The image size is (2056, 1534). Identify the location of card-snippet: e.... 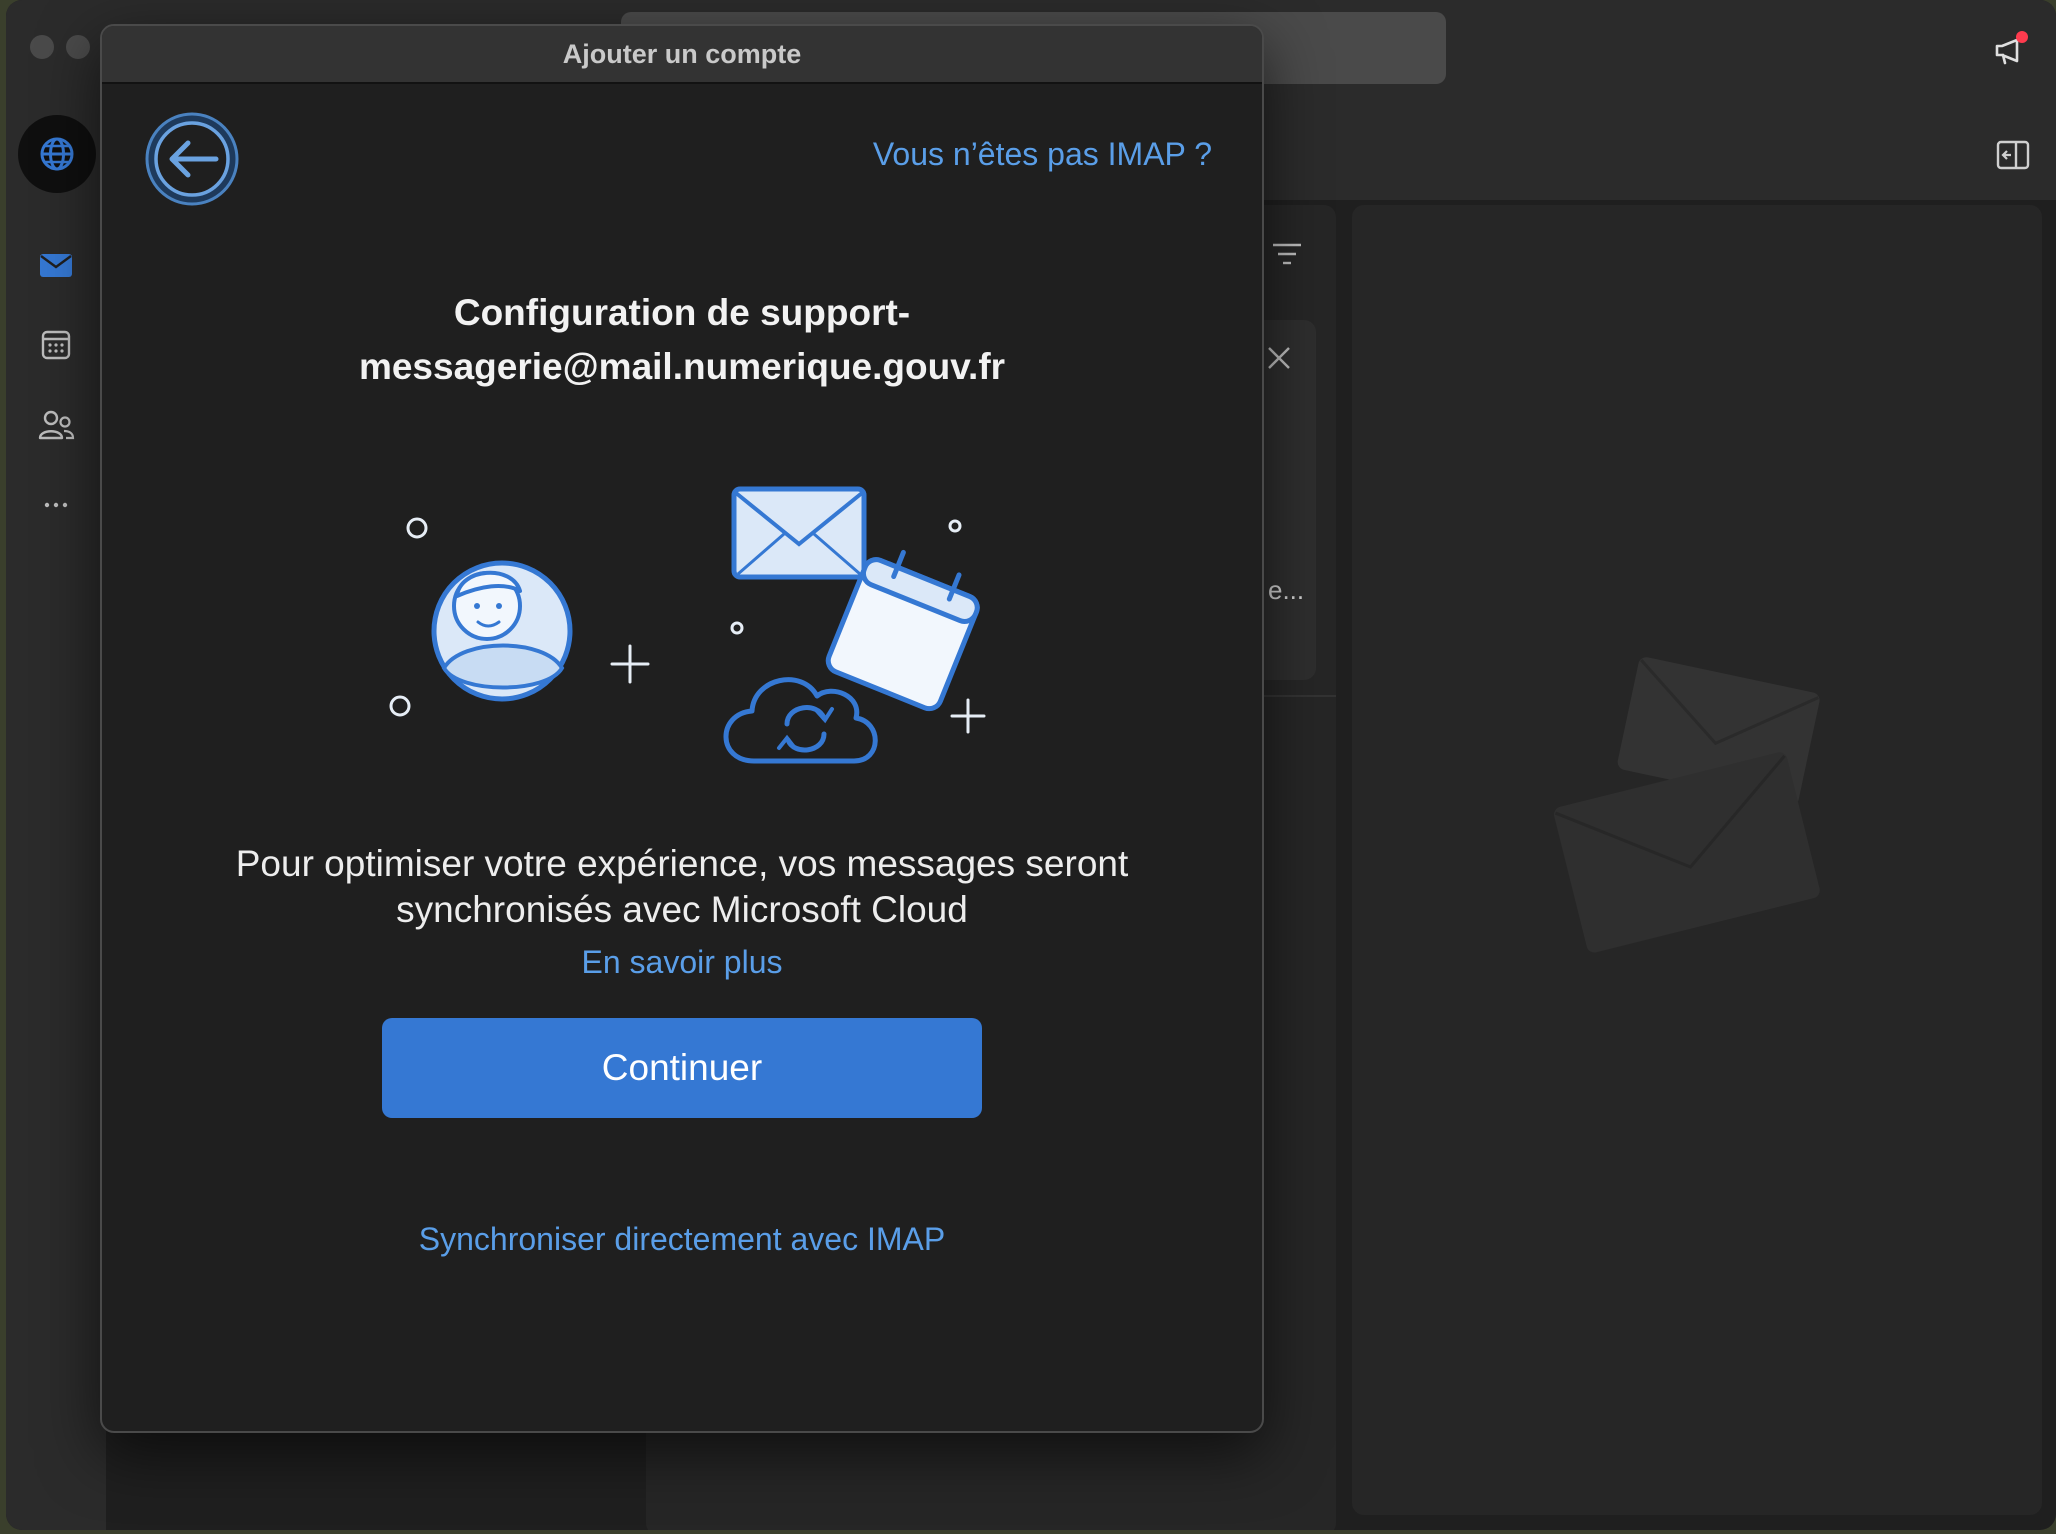
(1286, 590).